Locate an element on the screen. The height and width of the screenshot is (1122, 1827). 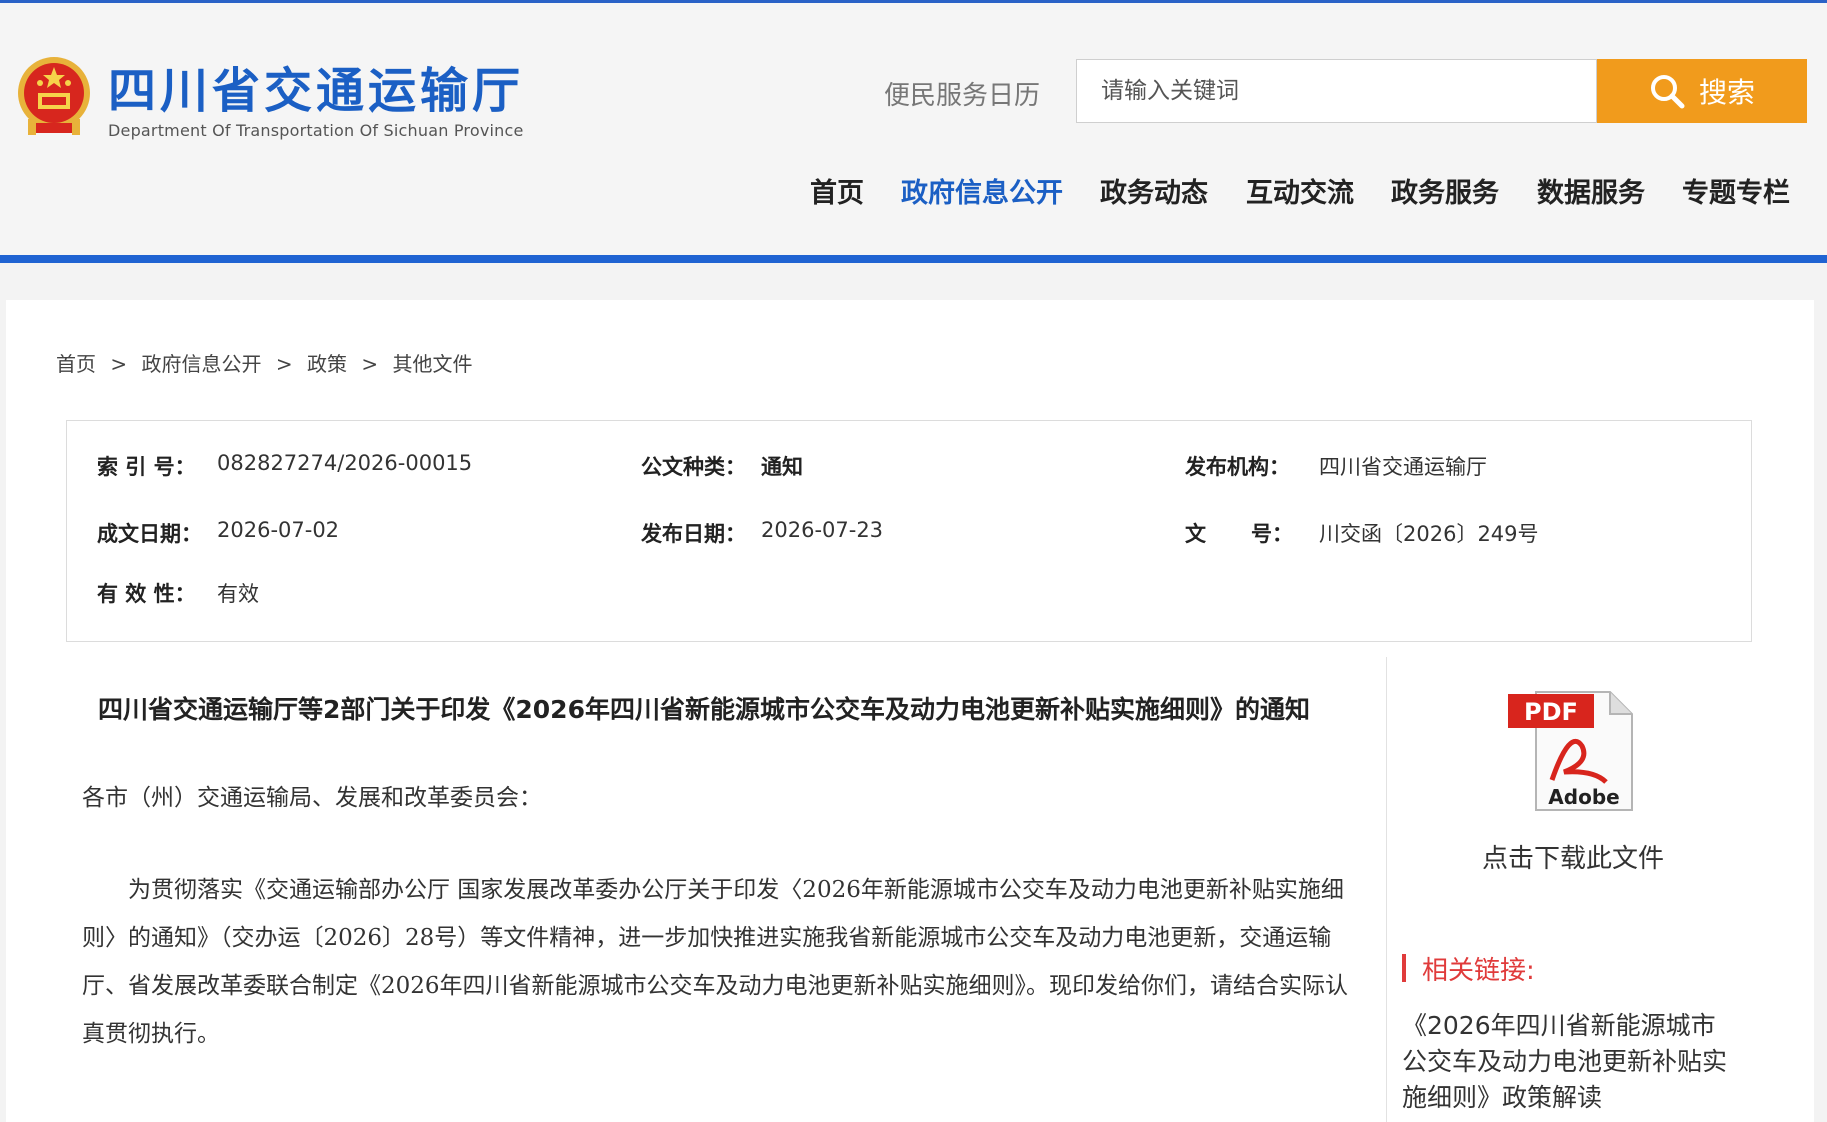
service-calendar-link: 便民服务日历 is located at coordinates (962, 93).